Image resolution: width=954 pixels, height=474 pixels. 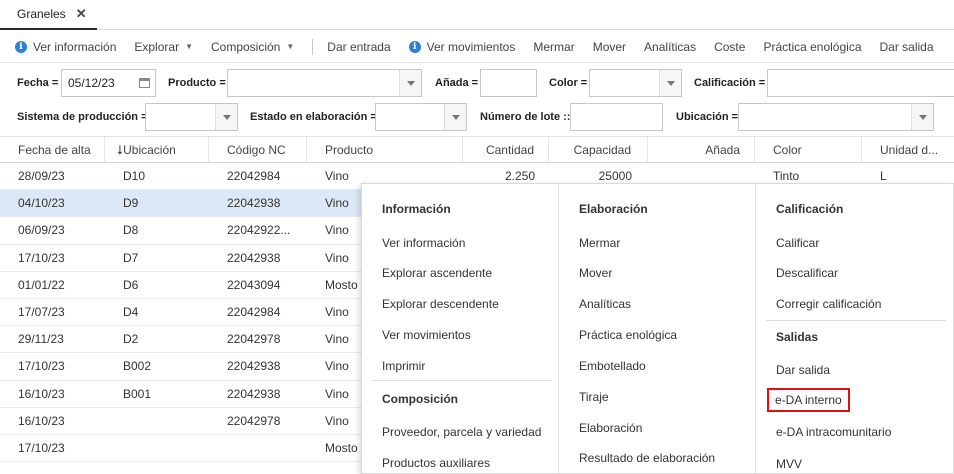 I want to click on cell-fecha: 17/07/23, so click(x=41, y=312).